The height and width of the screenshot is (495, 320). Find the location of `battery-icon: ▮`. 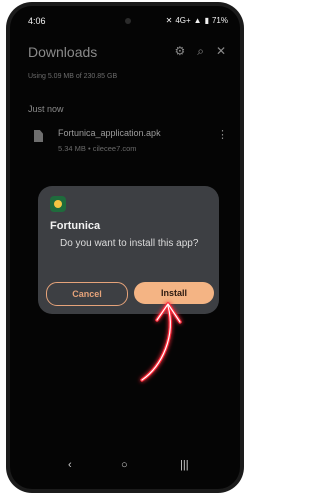

battery-icon: ▮ is located at coordinates (206, 20).